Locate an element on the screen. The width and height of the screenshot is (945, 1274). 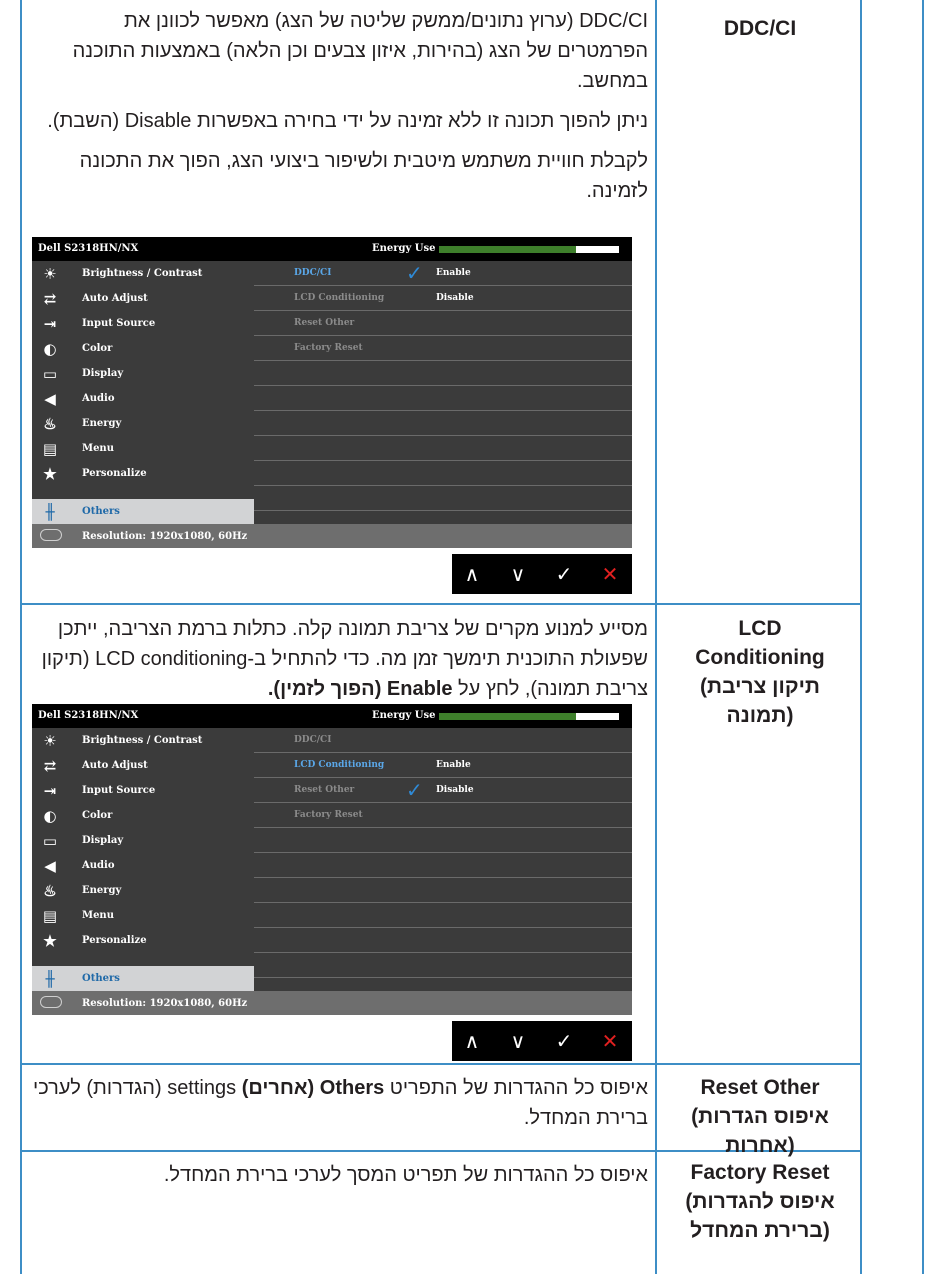
osd-option-row: DDC/CI is located at coordinates (443, 740).